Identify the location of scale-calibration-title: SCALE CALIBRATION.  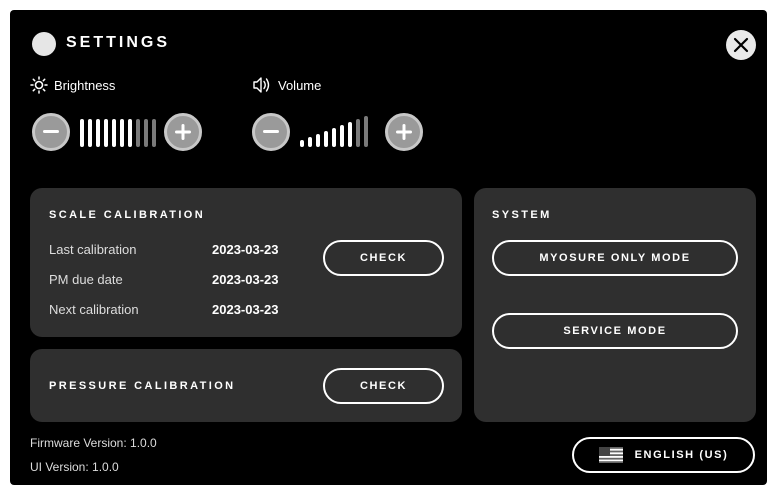
(127, 215).